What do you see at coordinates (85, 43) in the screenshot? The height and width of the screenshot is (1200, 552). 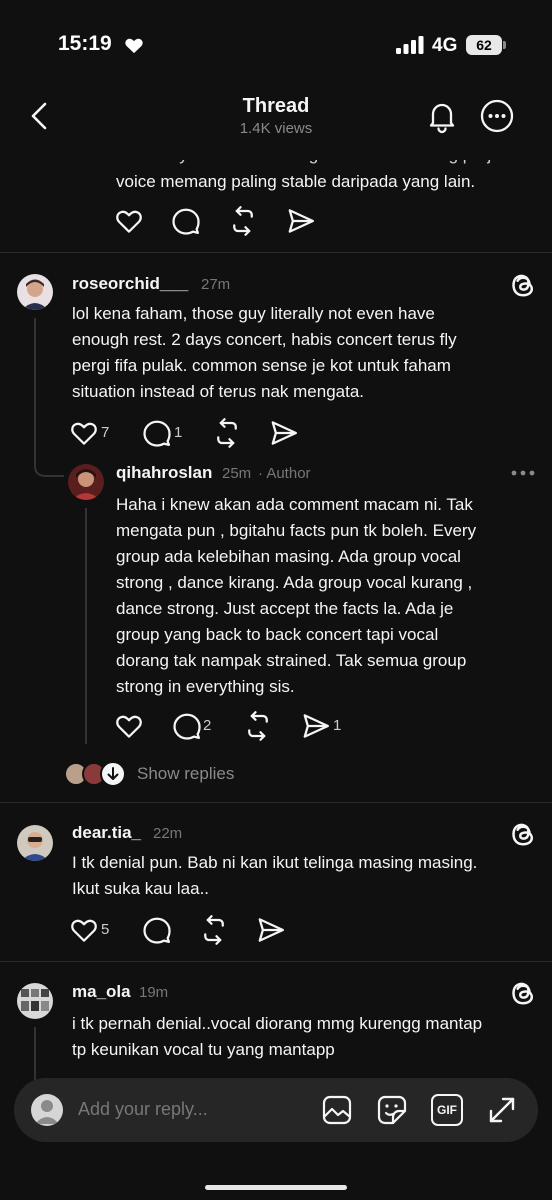 I see `status-time: 15:19` at bounding box center [85, 43].